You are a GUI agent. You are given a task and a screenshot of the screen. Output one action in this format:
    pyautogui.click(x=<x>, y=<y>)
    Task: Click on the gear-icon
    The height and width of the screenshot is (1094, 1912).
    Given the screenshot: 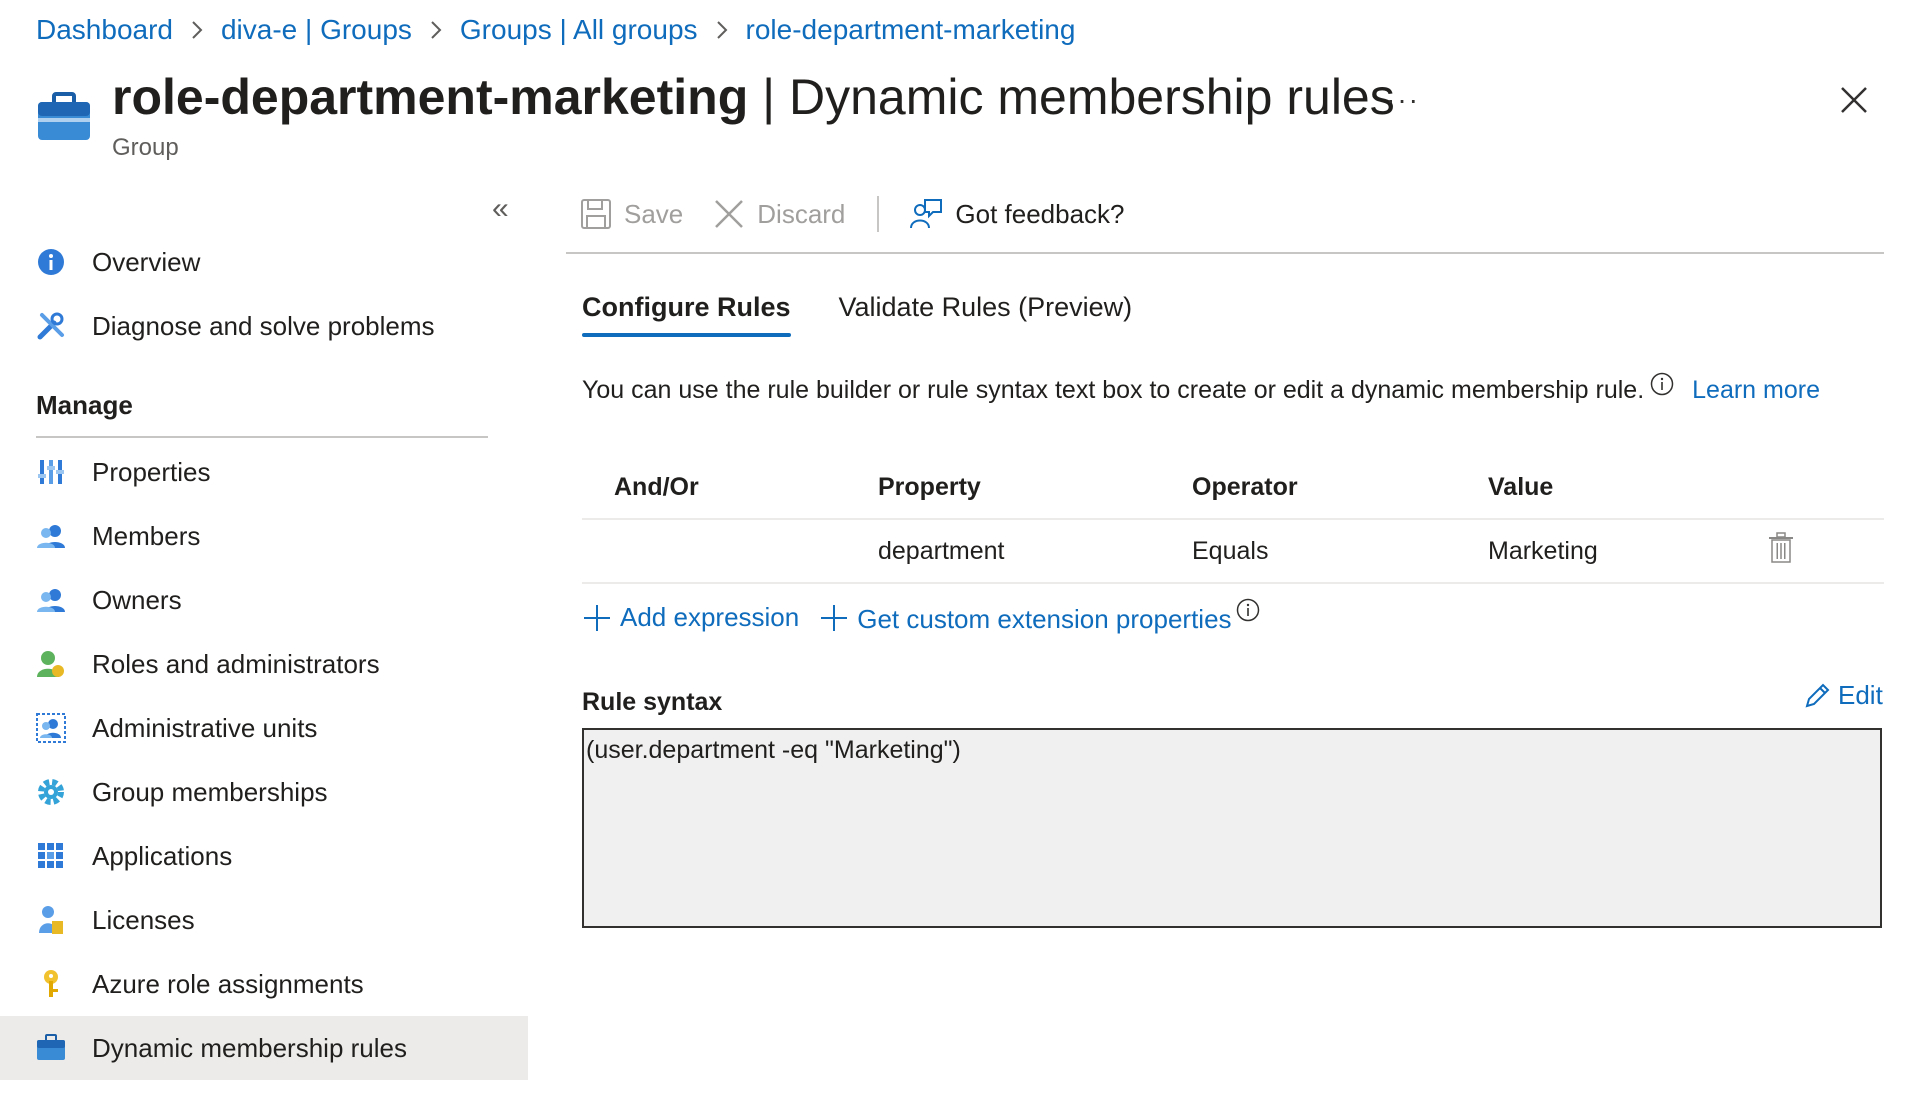 What is the action you would take?
    pyautogui.click(x=51, y=792)
    